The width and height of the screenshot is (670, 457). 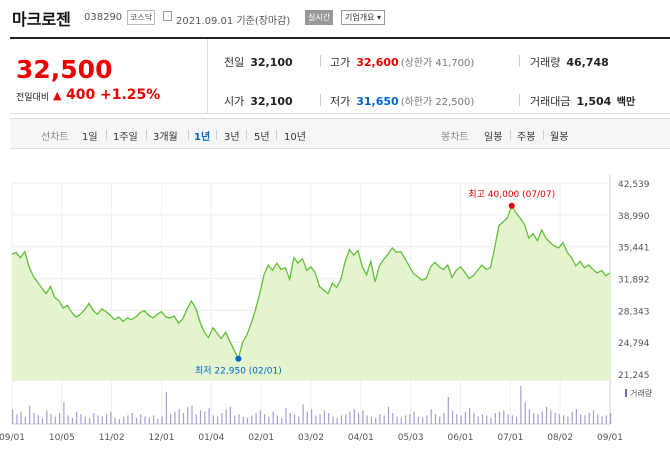 I want to click on high-marker, so click(x=511, y=205).